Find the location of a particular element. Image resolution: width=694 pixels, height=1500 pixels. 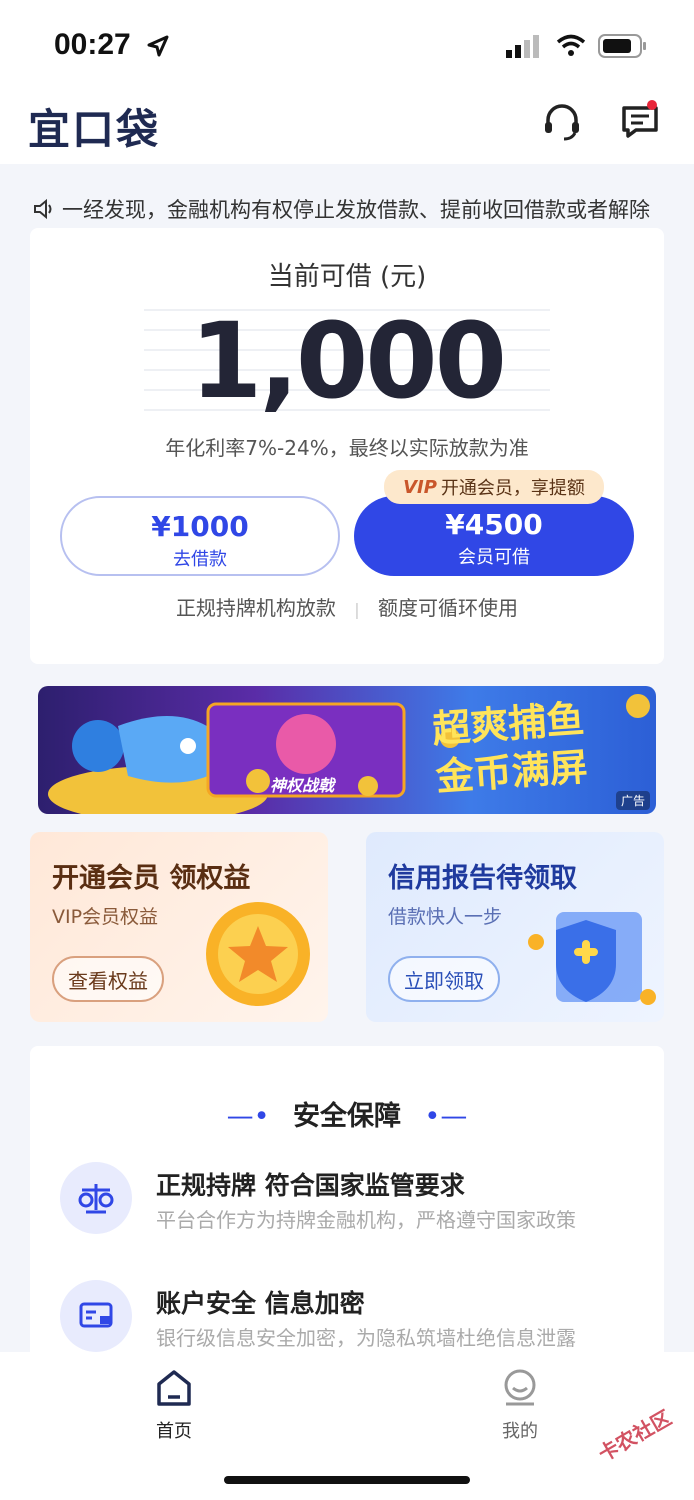

secure-card-icon is located at coordinates (96, 1315).